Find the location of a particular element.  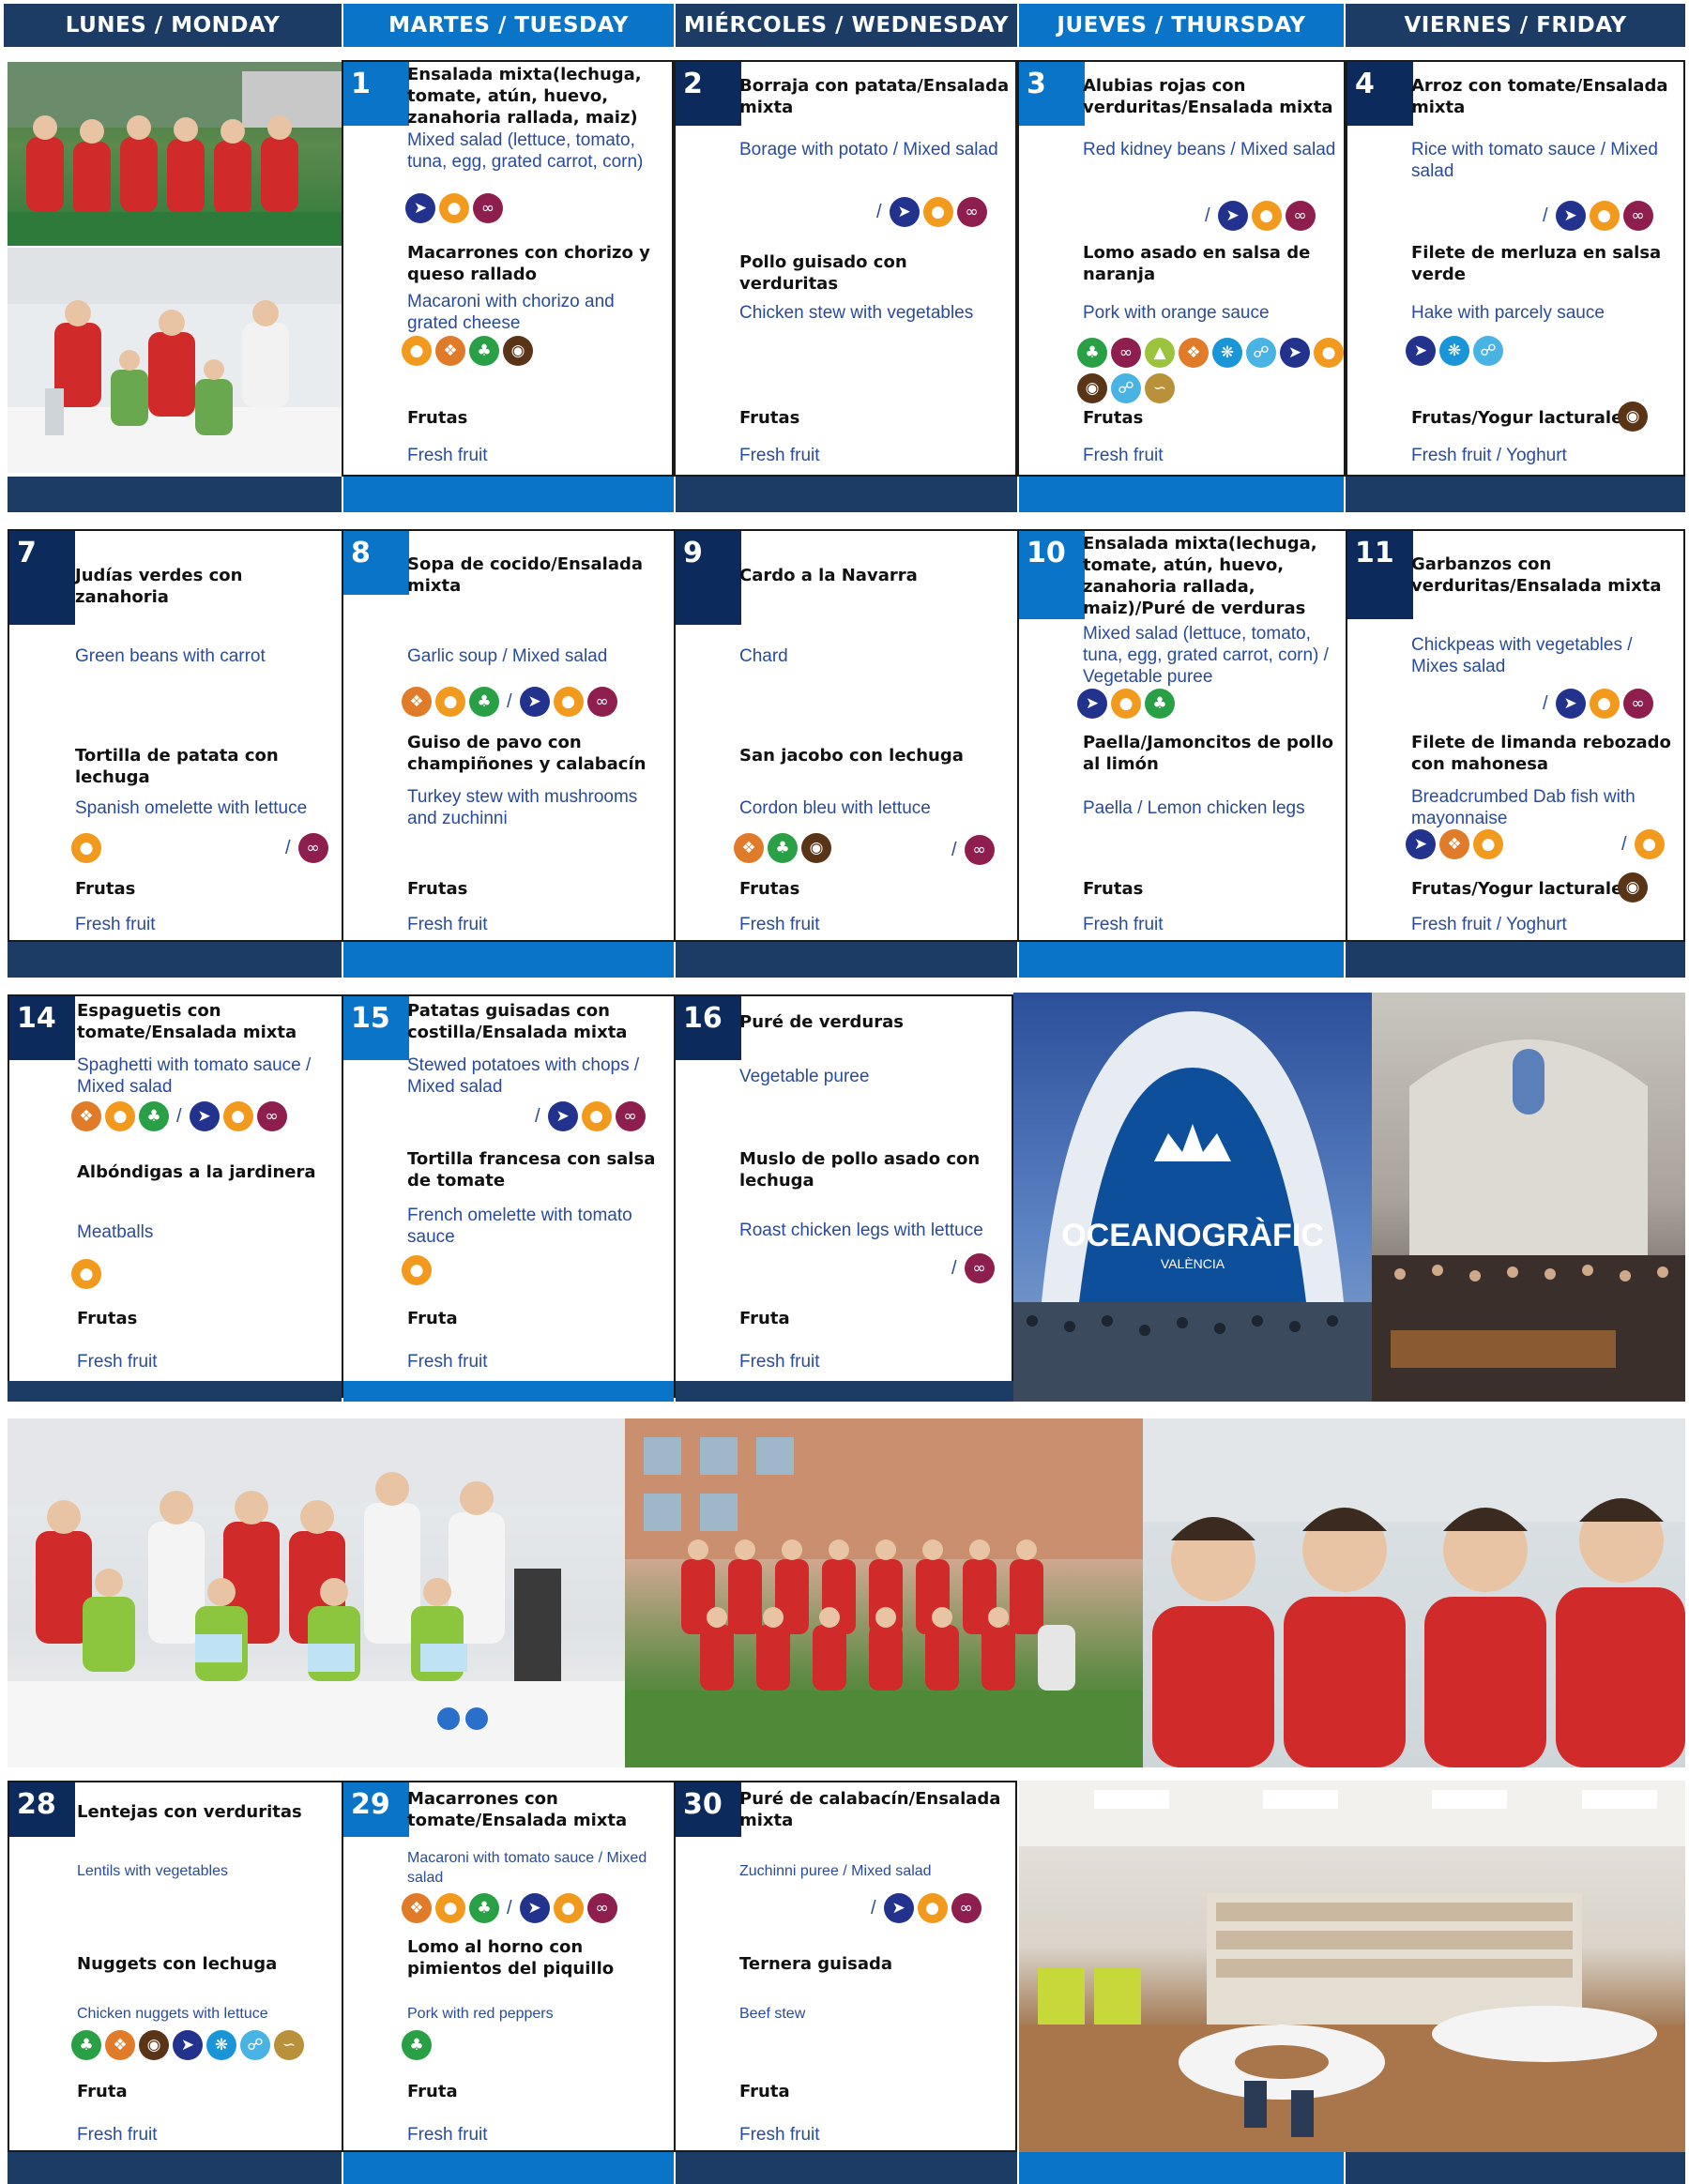

photo-church-gathering-svg is located at coordinates (1528, 1220).